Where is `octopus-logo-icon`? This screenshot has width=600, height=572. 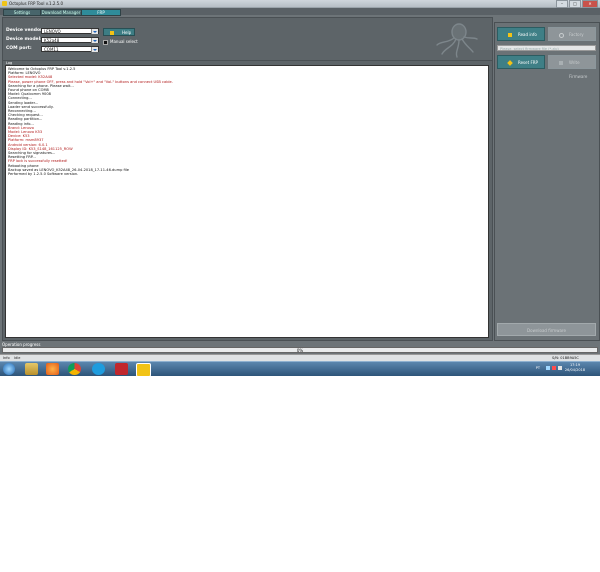 octopus-logo-icon is located at coordinates (457, 40).